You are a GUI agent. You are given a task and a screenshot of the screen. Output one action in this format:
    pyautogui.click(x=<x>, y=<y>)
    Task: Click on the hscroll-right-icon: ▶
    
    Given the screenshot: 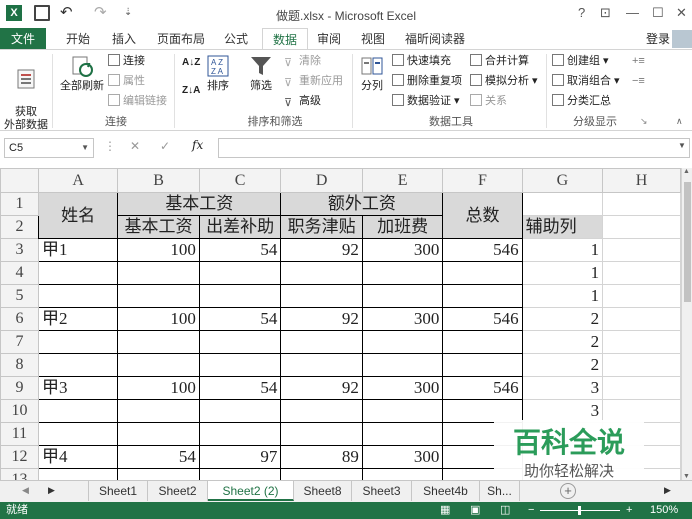 What is the action you would take?
    pyautogui.click(x=667, y=490)
    